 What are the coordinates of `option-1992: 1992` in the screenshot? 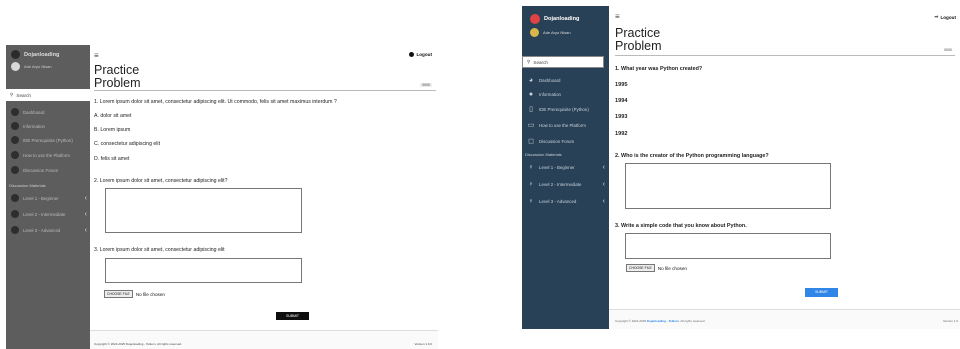 It's located at (621, 134).